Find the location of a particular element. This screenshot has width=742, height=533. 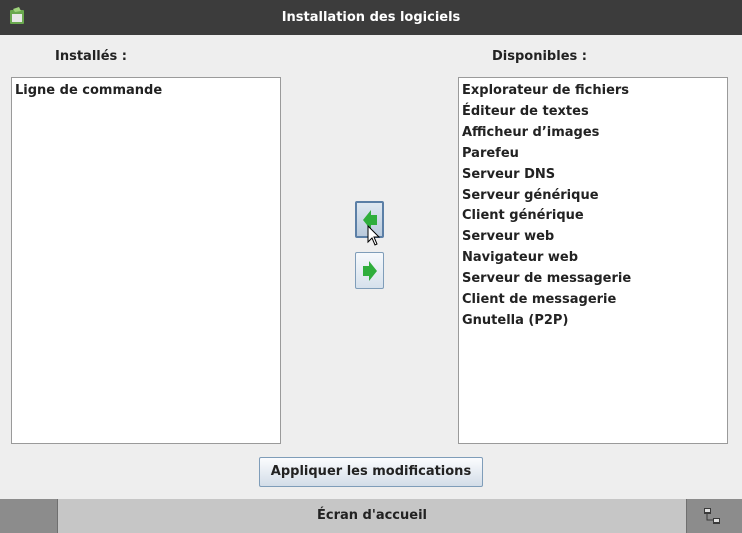

home-screen-button: Écran d'accueil is located at coordinates (372, 516).